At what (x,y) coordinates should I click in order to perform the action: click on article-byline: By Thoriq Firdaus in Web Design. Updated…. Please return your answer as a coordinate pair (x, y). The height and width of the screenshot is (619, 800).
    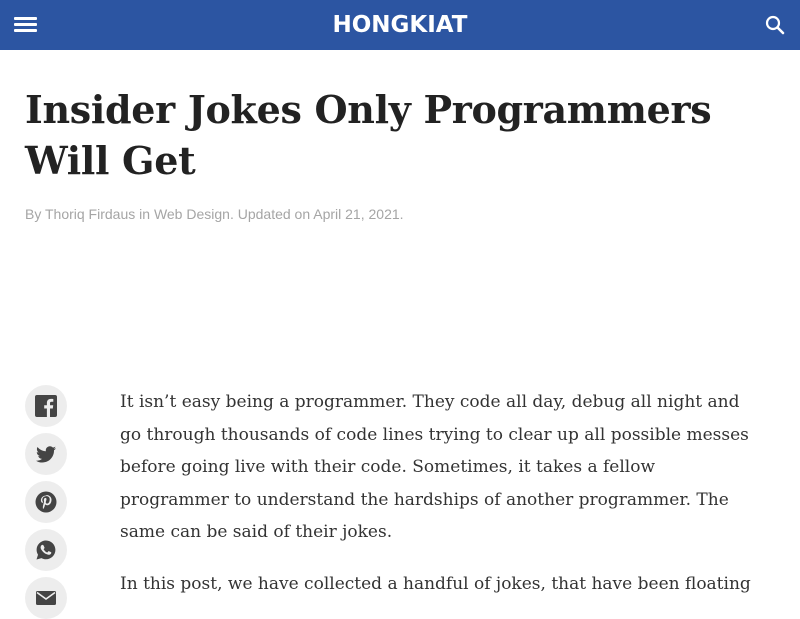
    Looking at the image, I should click on (325, 214).